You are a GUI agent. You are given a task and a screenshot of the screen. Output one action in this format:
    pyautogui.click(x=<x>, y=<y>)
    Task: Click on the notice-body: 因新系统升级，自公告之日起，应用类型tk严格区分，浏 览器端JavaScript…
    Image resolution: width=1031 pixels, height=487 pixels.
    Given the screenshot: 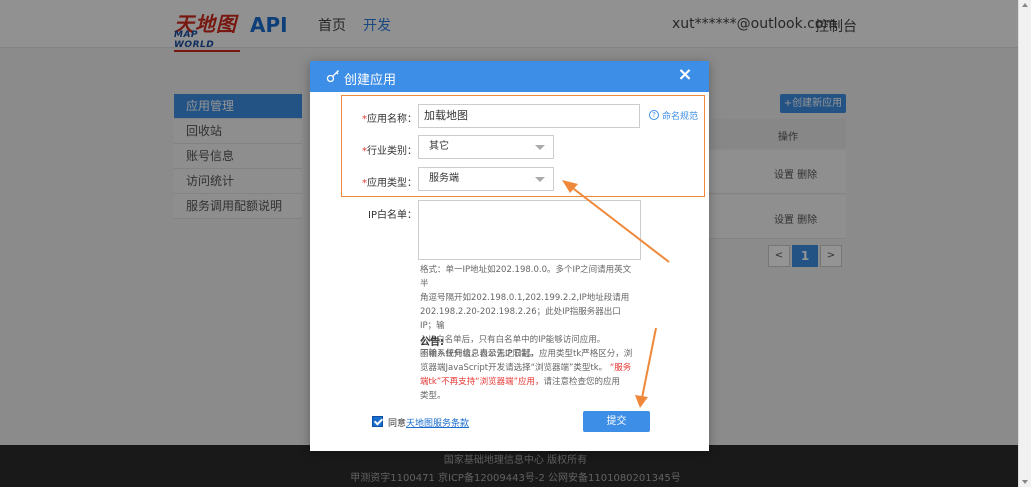 What is the action you would take?
    pyautogui.click(x=527, y=375)
    